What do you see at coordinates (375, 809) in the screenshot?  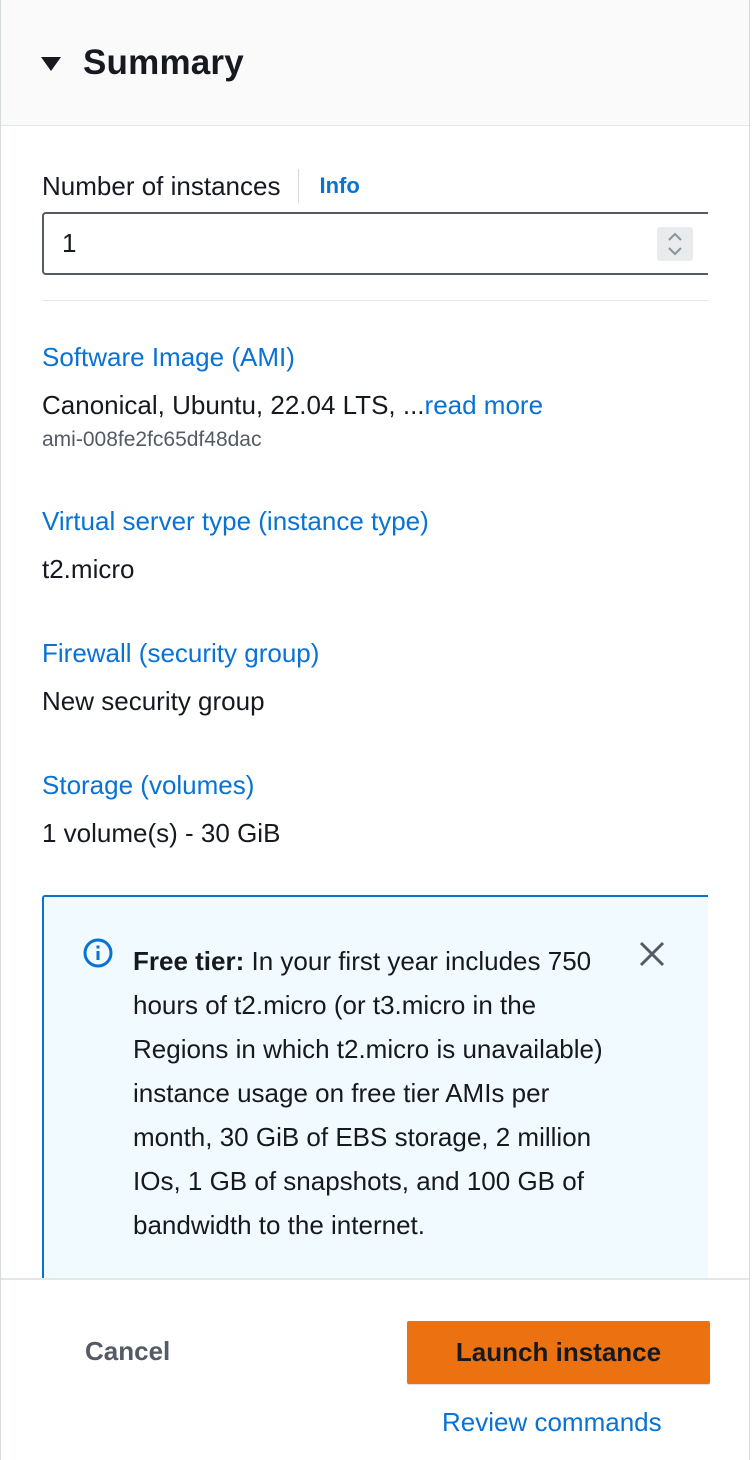 I see `section-storage: Storage (volumes) 1 volume(s) - 30 GiB` at bounding box center [375, 809].